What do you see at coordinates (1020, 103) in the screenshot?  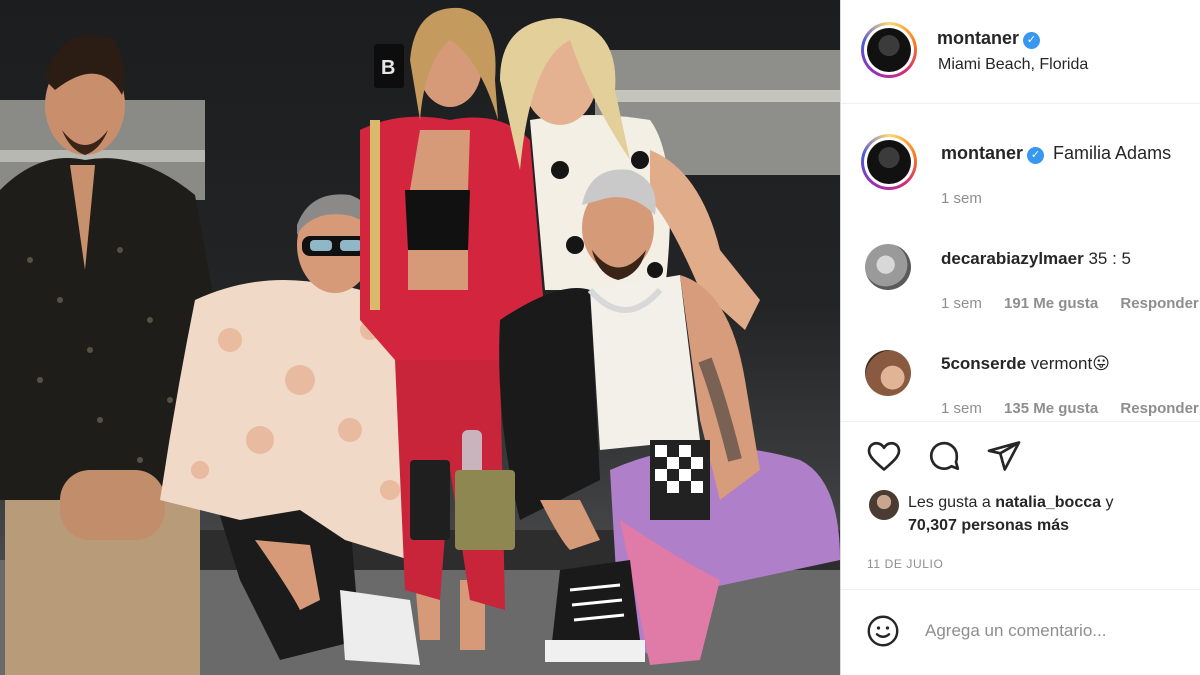 I see `header-divider` at bounding box center [1020, 103].